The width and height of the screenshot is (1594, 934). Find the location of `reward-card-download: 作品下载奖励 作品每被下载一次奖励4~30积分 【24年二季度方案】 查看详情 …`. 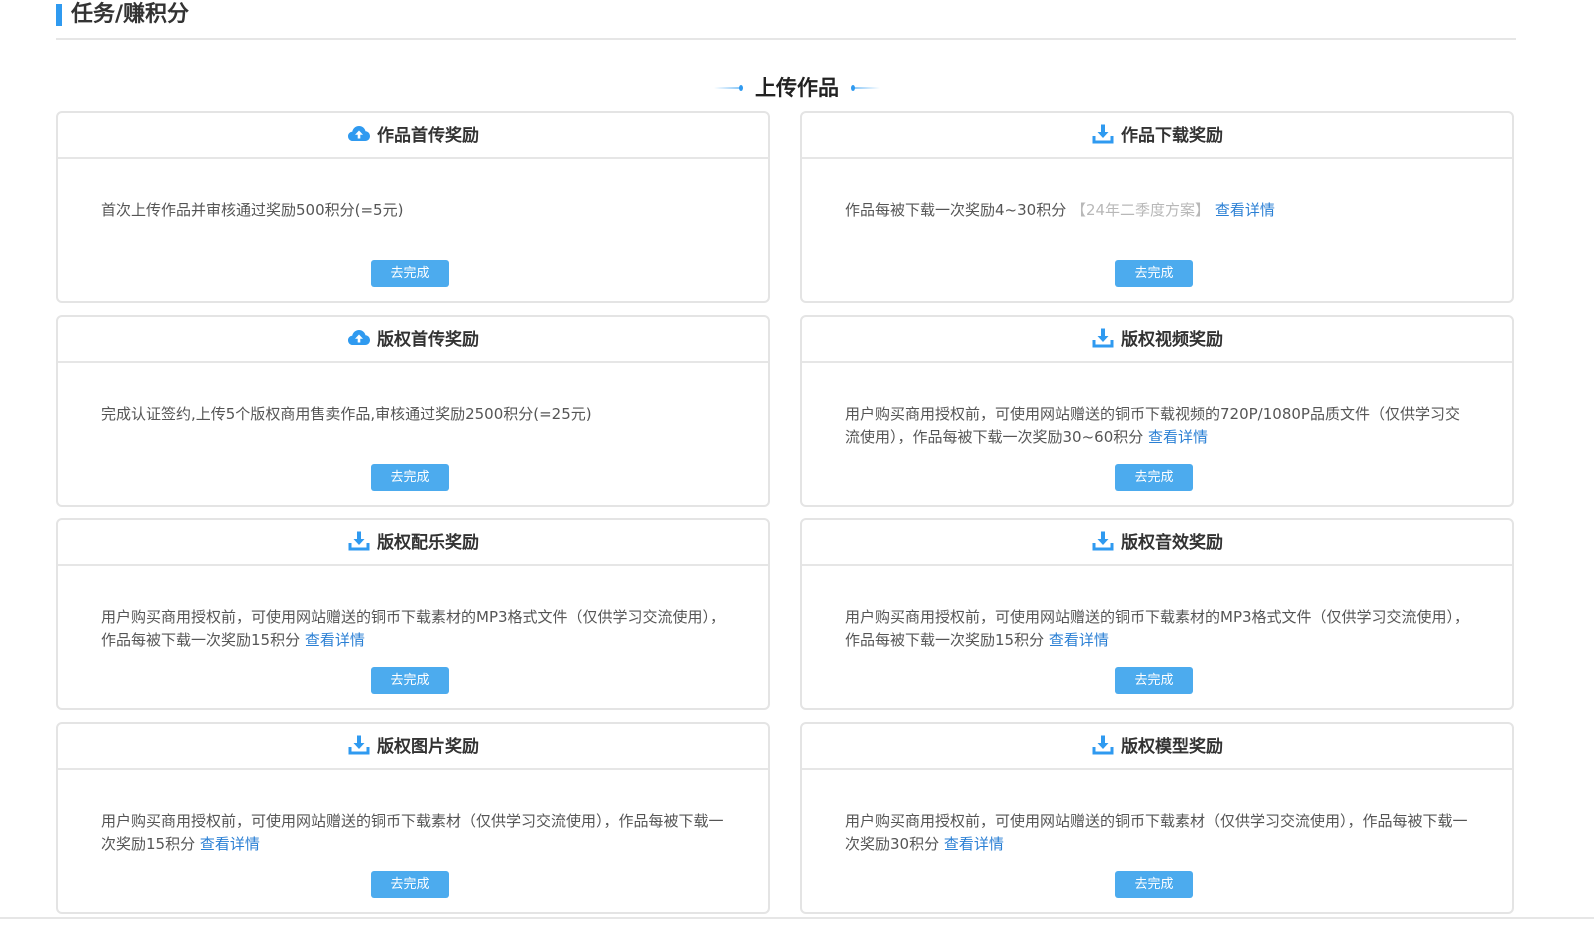

reward-card-download: 作品下载奖励 作品每被下载一次奖励4~30积分 【24年二季度方案】 查看详情 … is located at coordinates (1157, 207).